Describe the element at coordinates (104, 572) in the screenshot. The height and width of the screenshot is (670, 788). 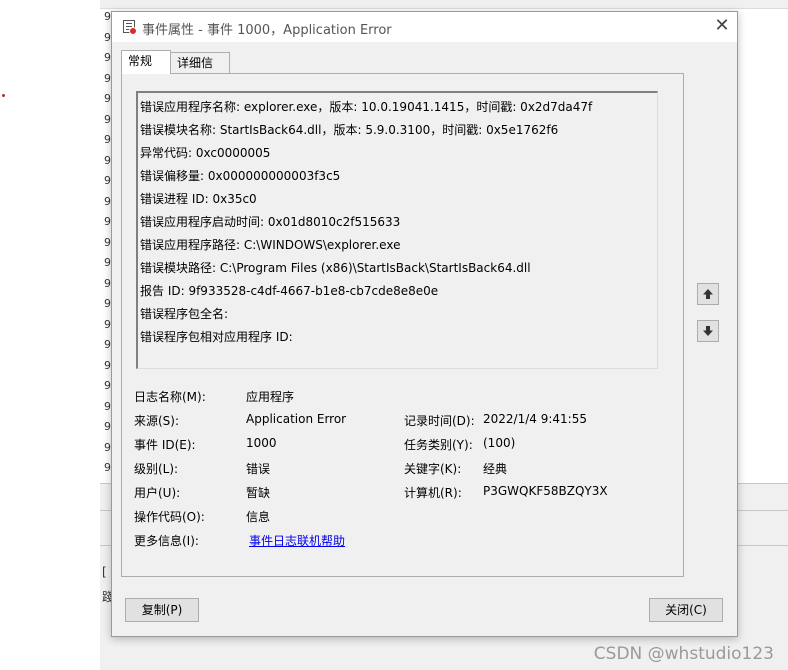
I see `background-text-fragment: [` at that location.